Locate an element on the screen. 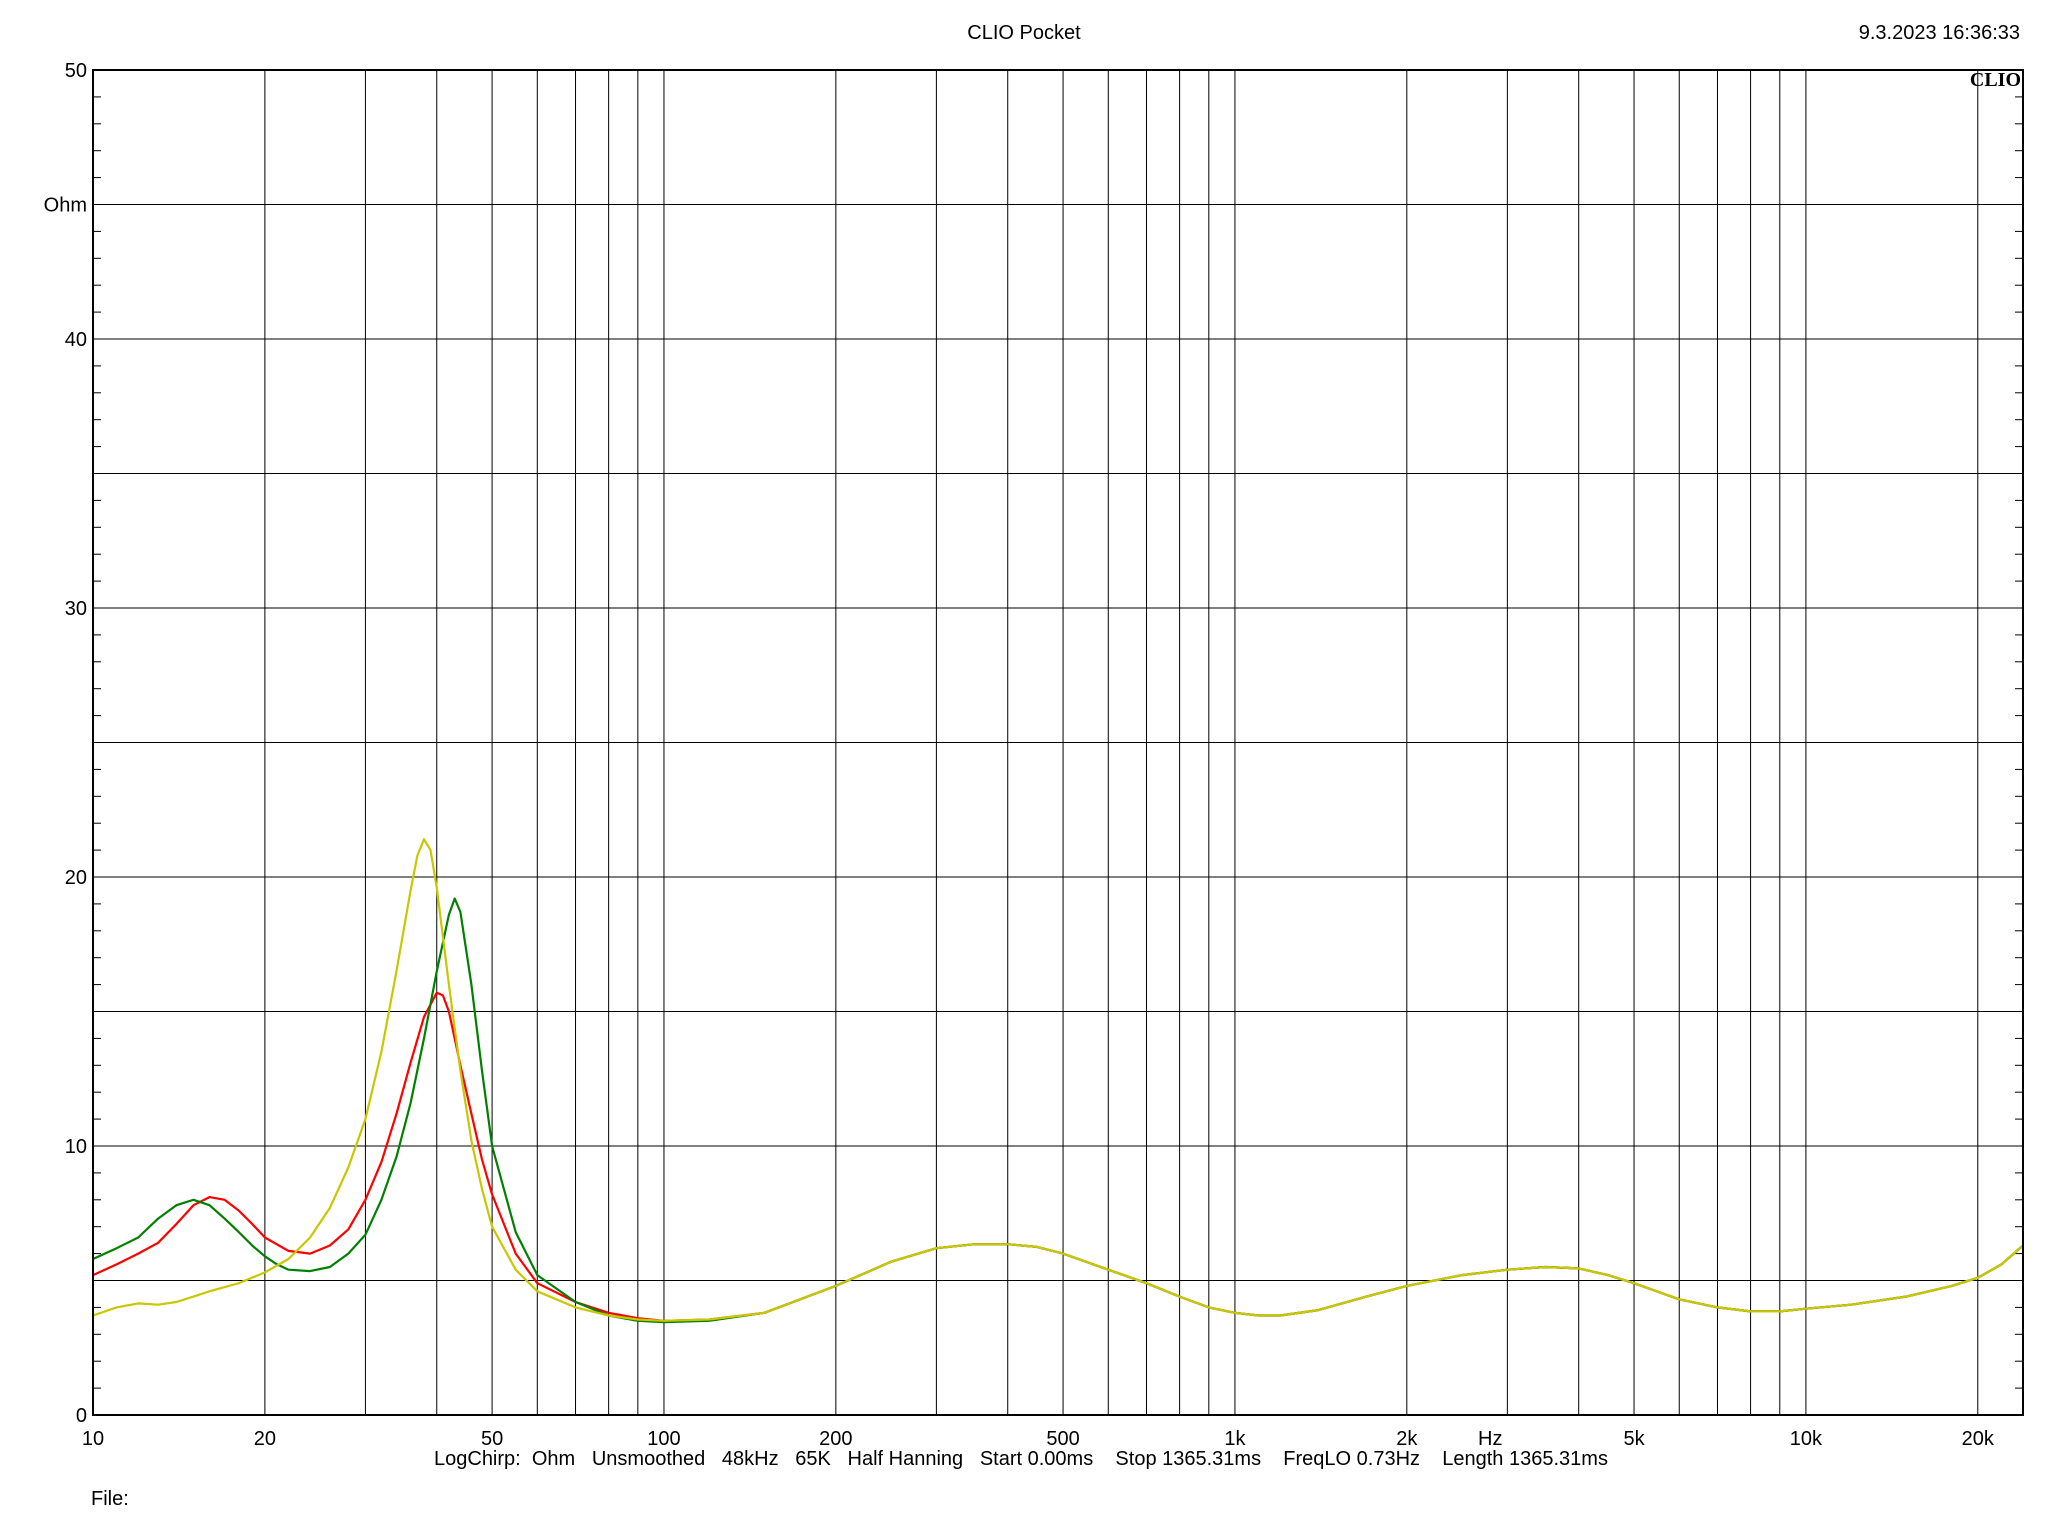  file-label: File: is located at coordinates (110, 1499).